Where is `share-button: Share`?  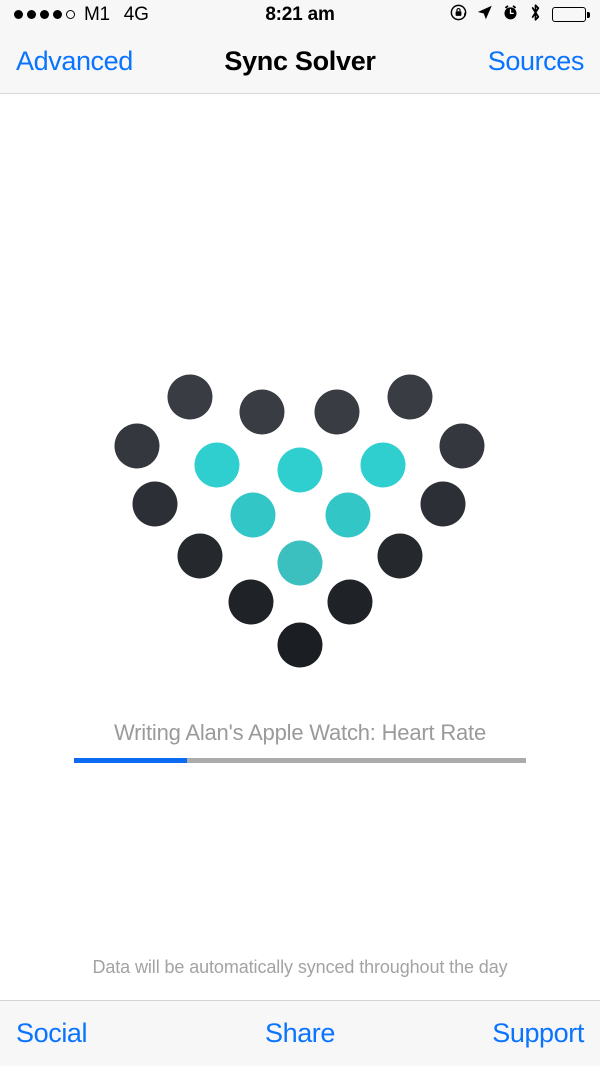
share-button: Share is located at coordinates (300, 1033).